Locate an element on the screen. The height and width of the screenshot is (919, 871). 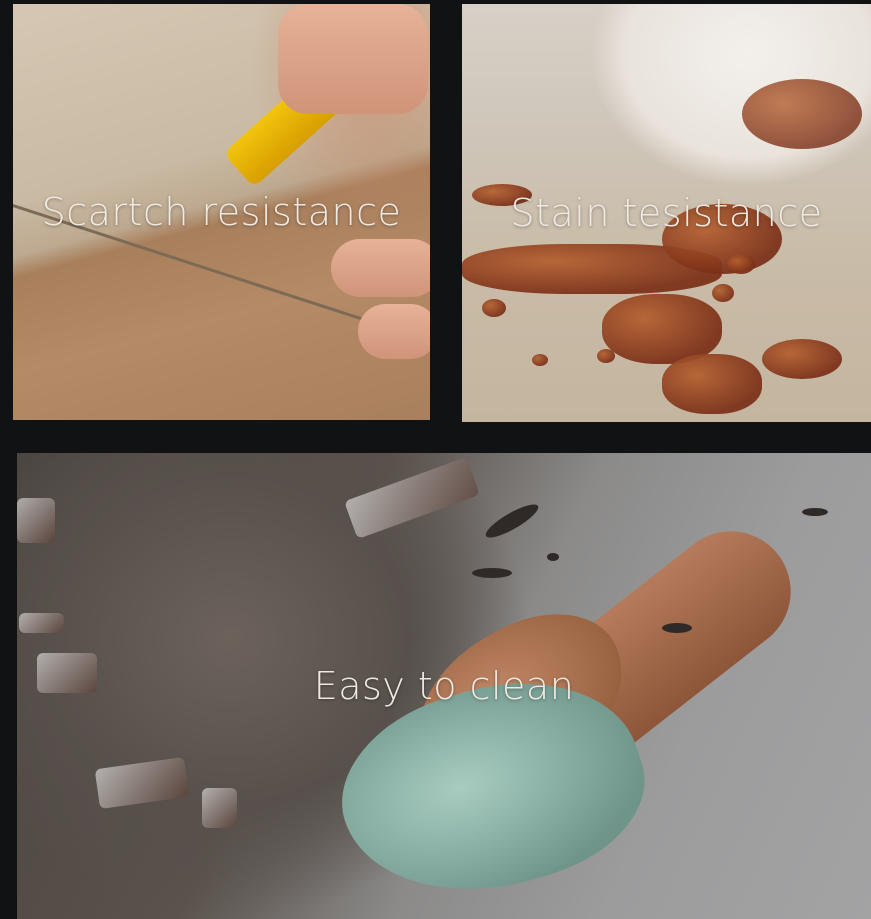
feature-caption: Scartch resistance is located at coordinates (221, 212).